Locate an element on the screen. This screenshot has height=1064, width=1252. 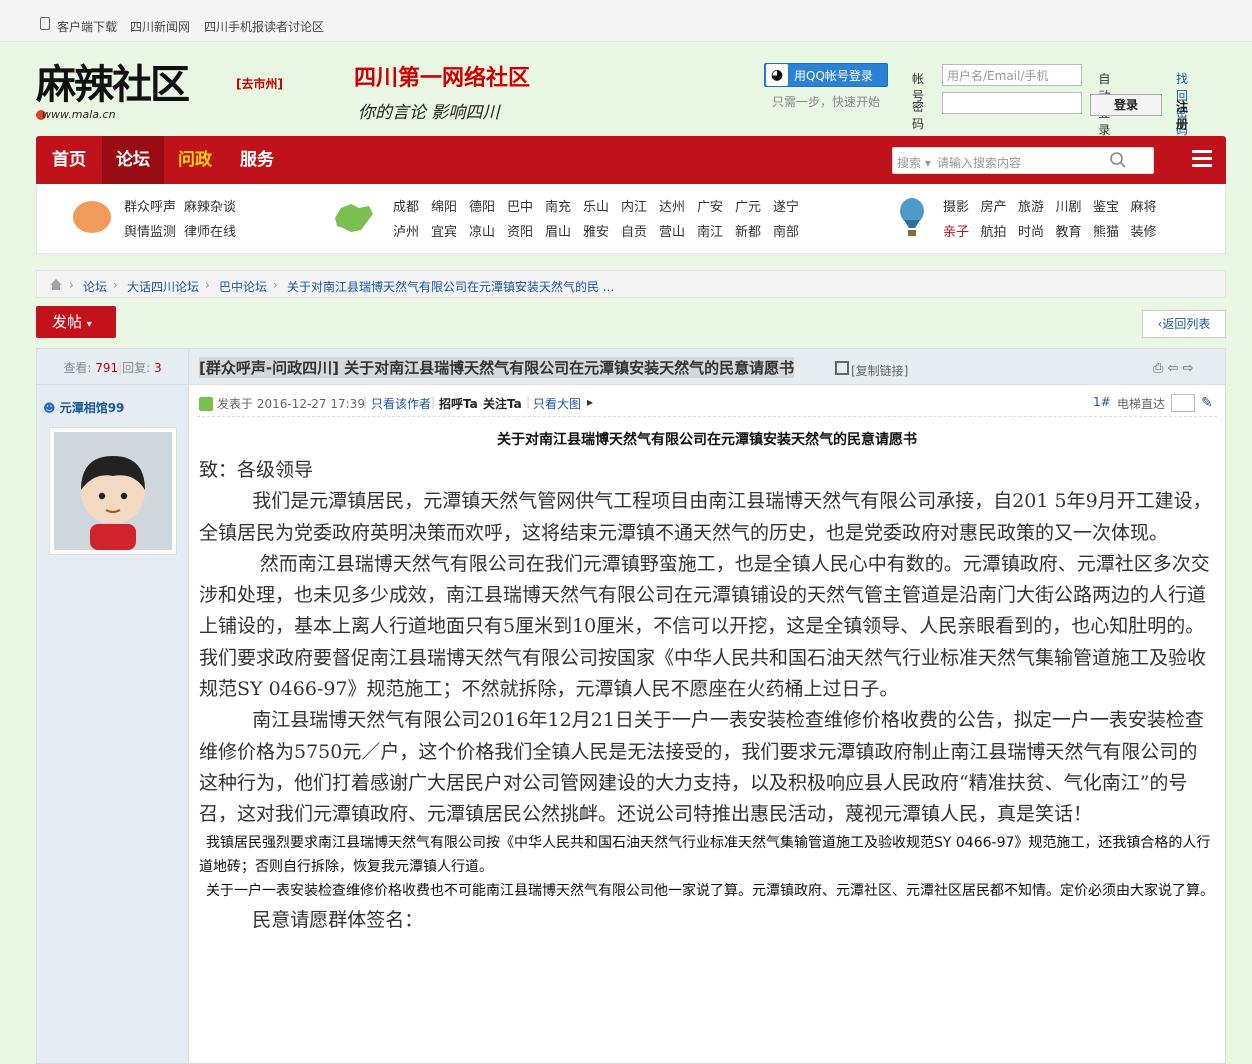
print-icon: ⎙ is located at coordinates (1158, 368).